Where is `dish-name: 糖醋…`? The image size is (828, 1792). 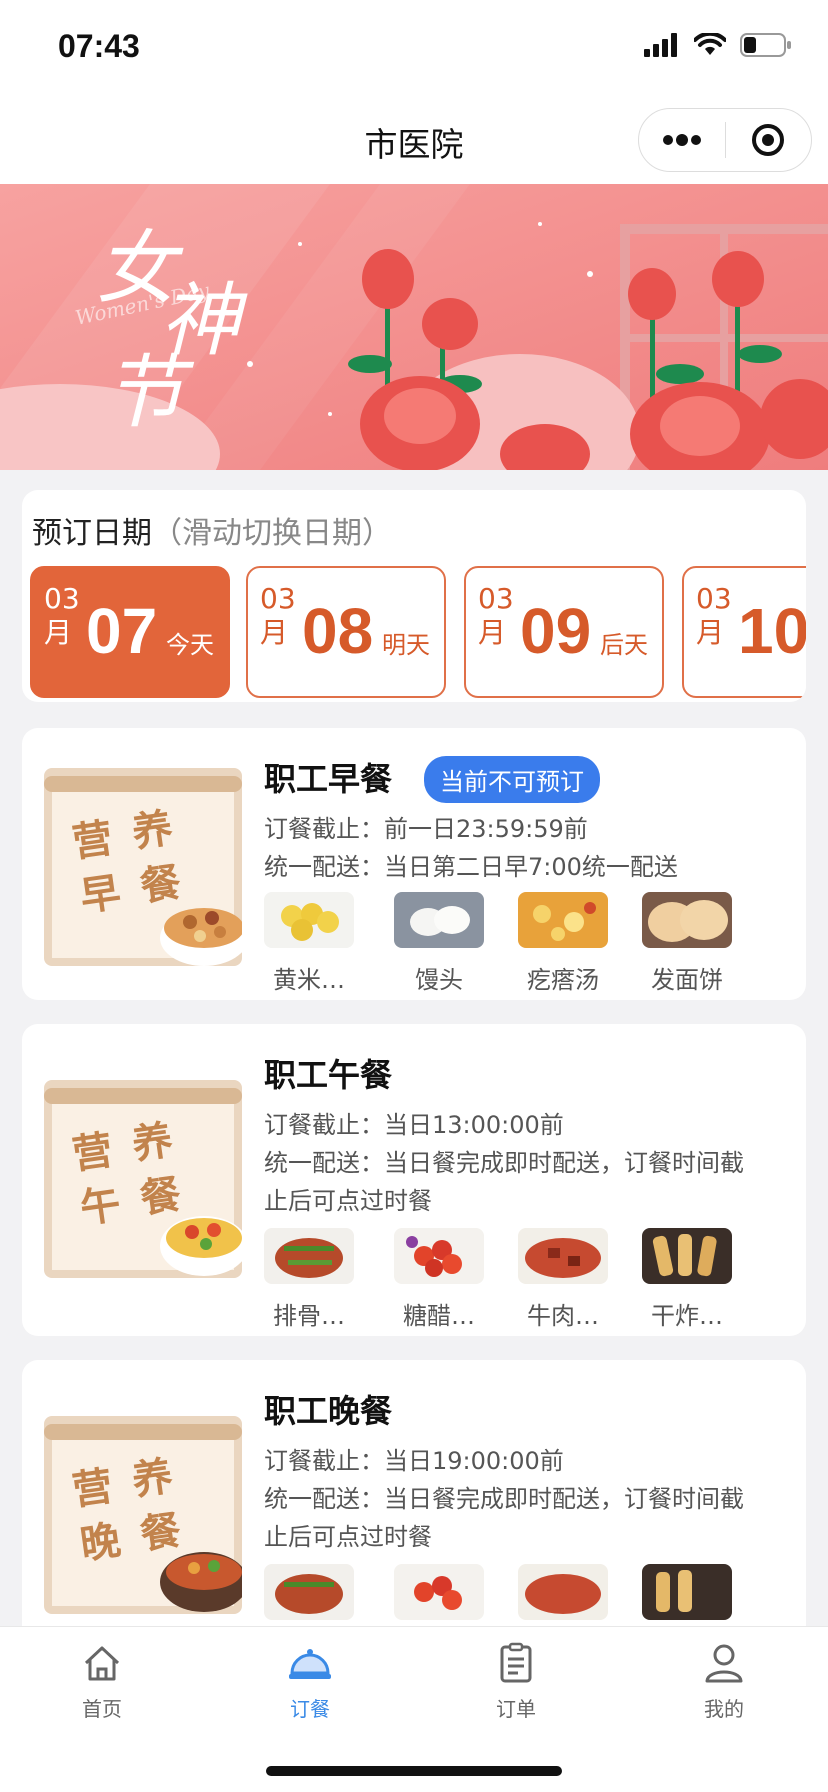
dish-name: 糖醋… is located at coordinates (439, 1316).